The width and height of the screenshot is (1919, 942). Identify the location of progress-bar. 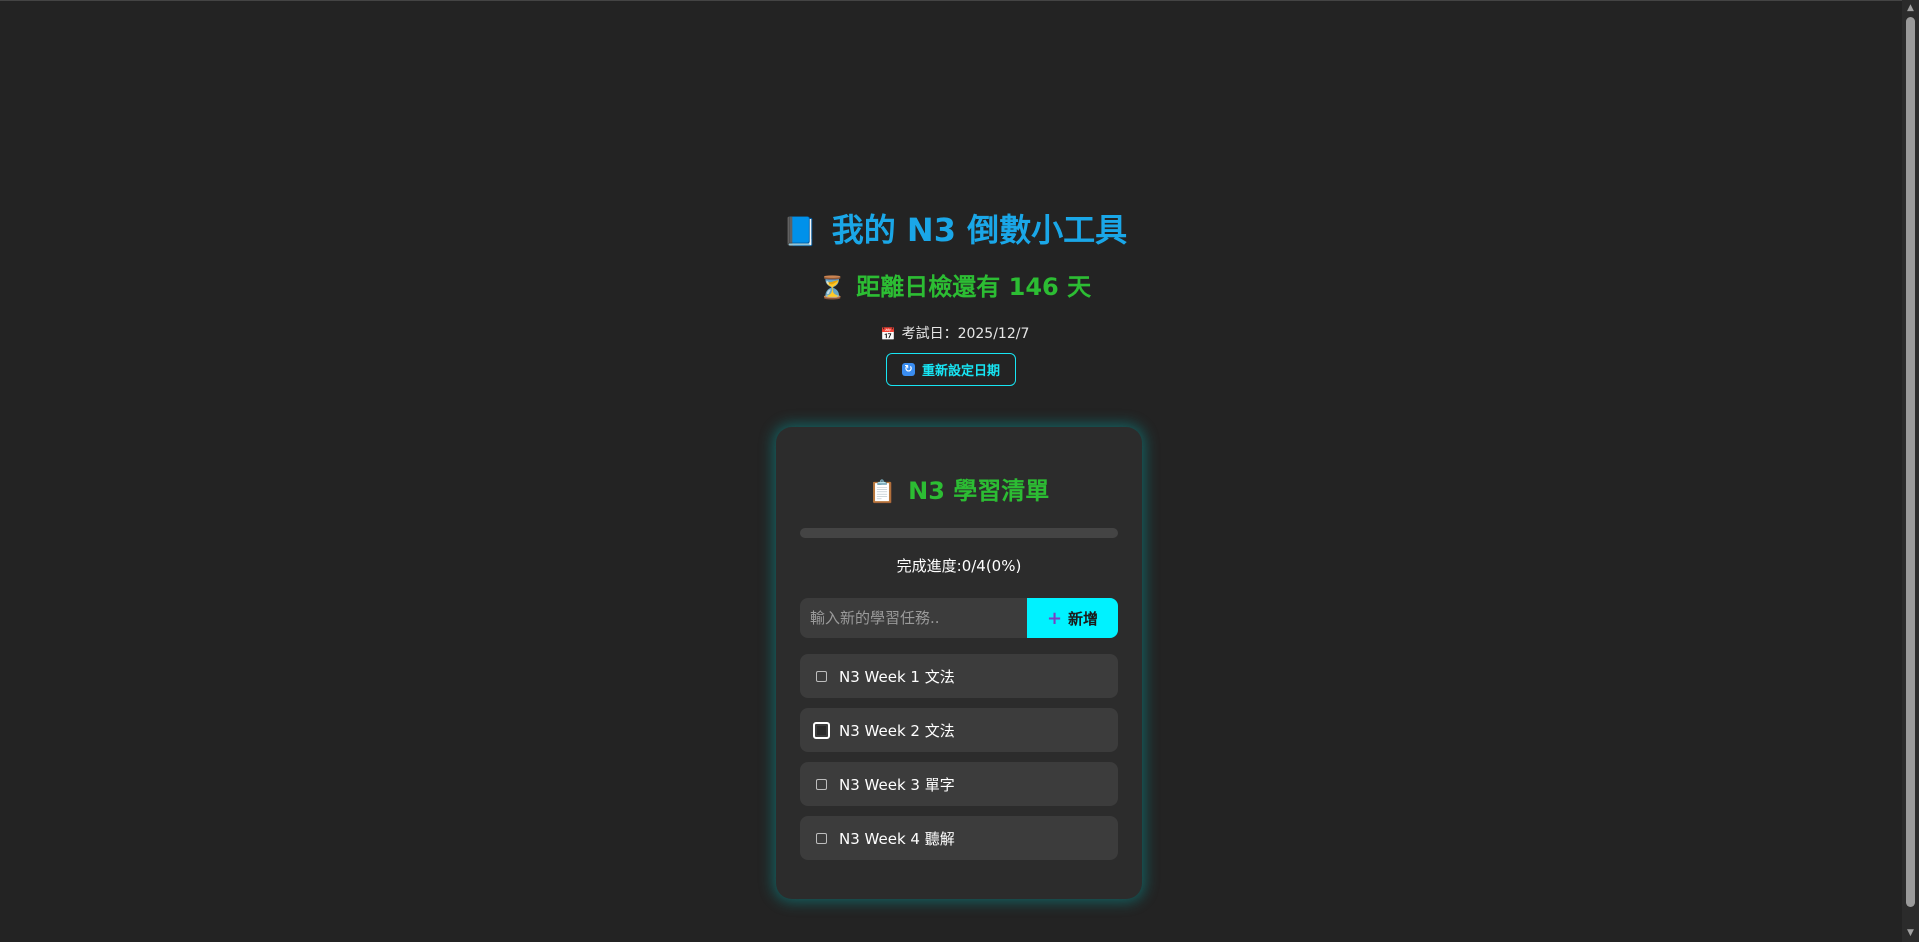
(959, 533).